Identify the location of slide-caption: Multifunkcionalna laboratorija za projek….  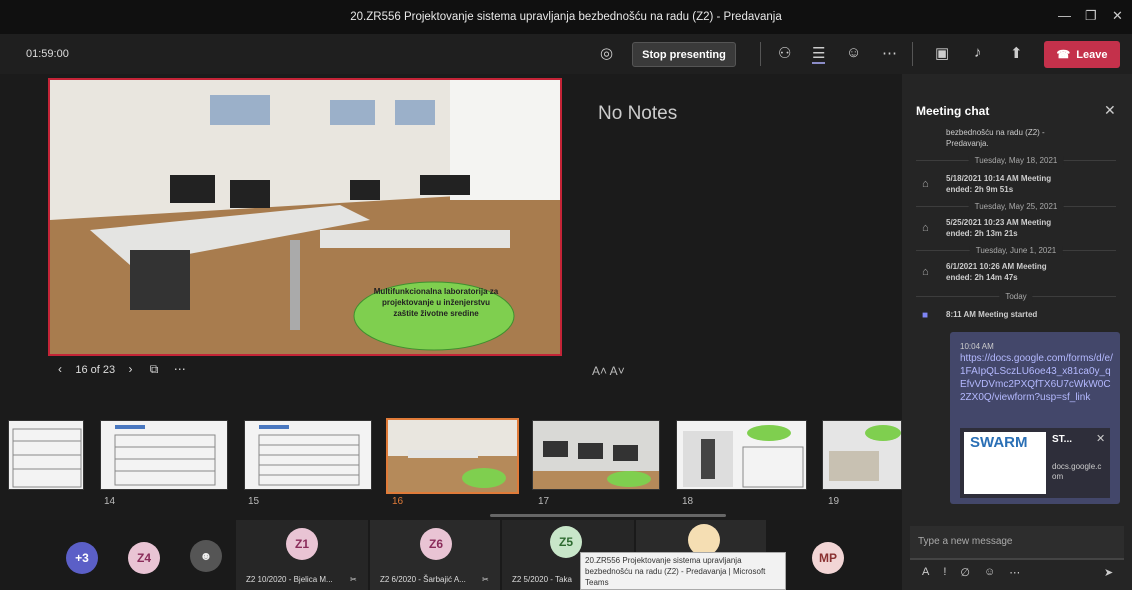
(436, 302).